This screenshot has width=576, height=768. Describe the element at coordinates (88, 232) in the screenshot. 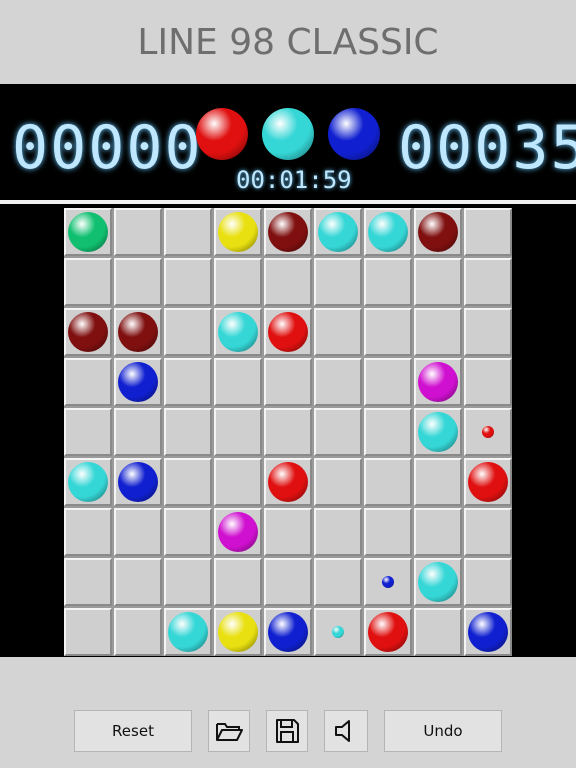

I see `green-ball` at that location.